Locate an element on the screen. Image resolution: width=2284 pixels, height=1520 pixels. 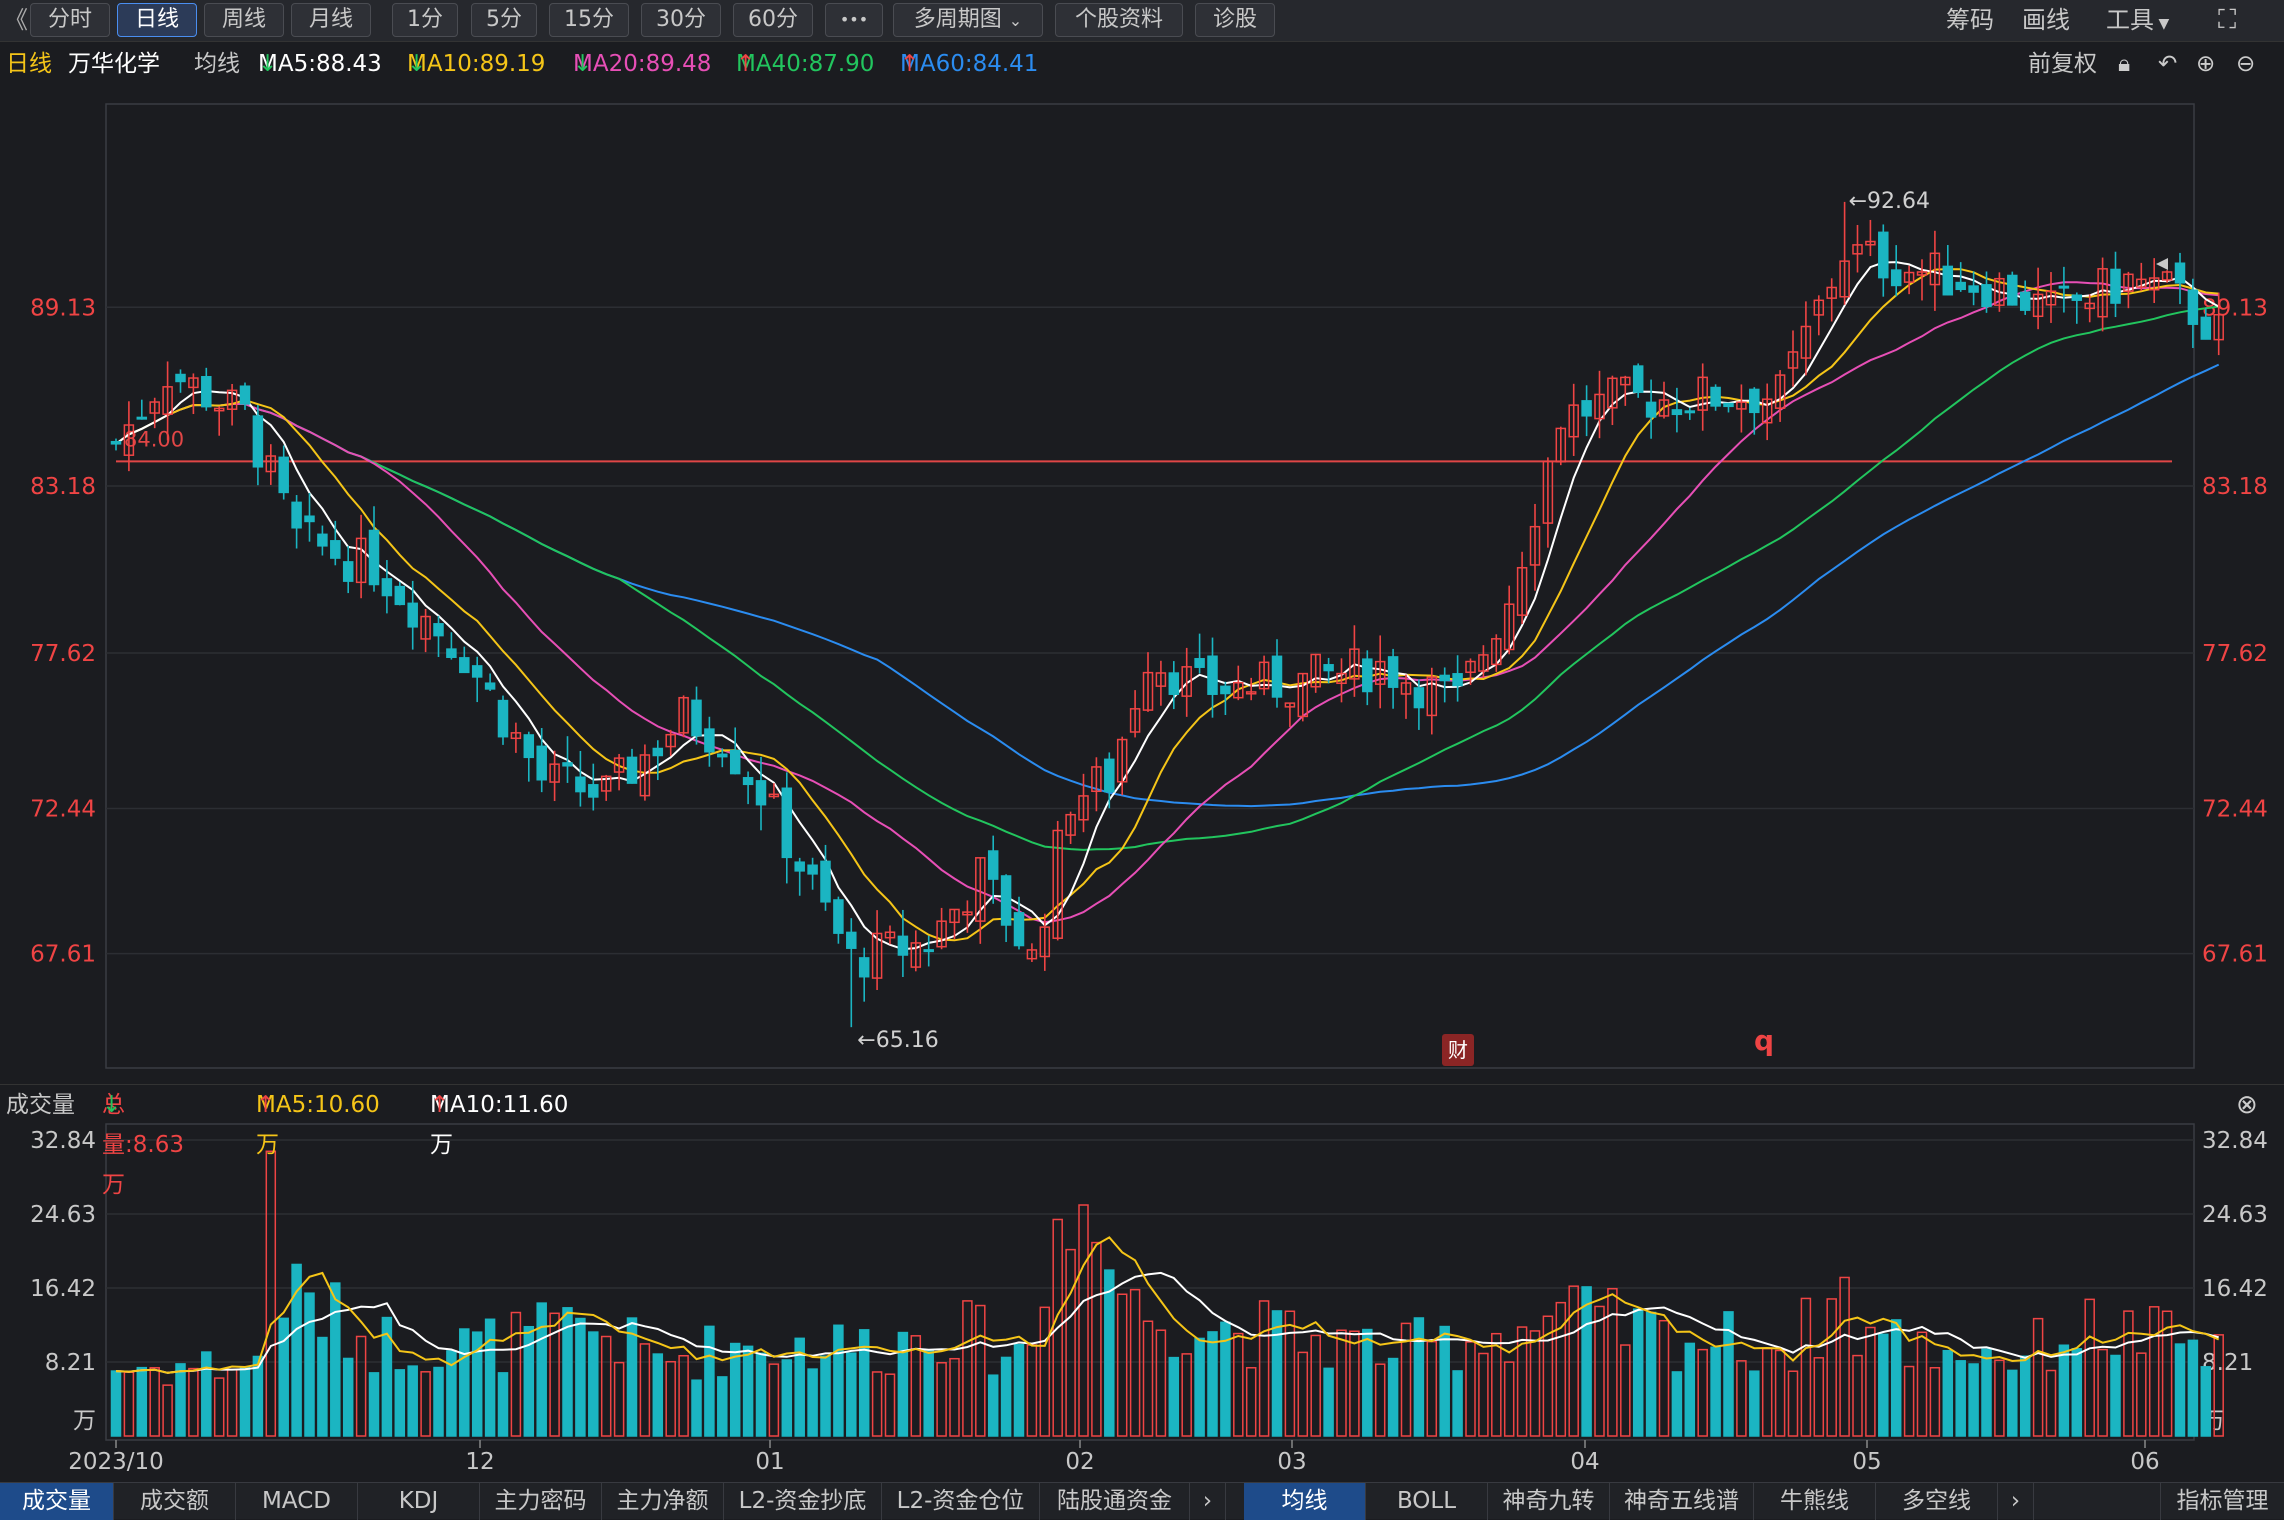
tools-button: 工具 ▼ is located at coordinates (2137, 20).